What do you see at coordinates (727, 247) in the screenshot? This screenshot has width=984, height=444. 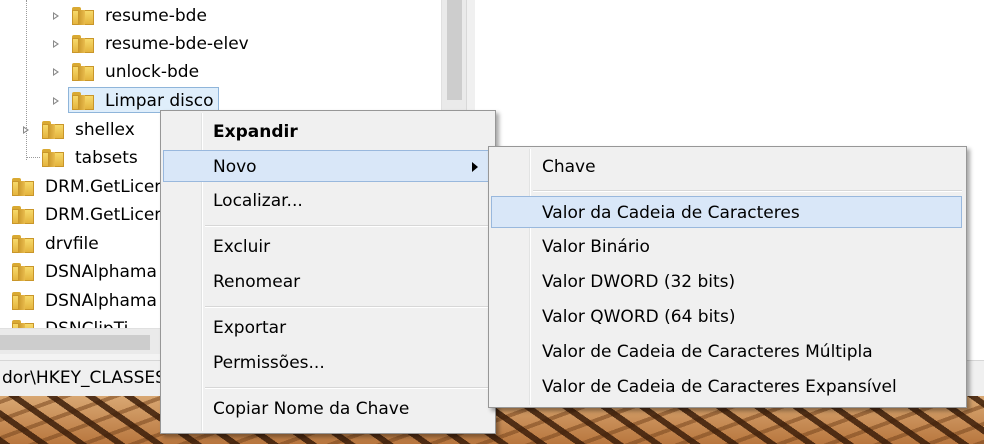 I see `submenu-item-valor-binario: Valor Binário` at bounding box center [727, 247].